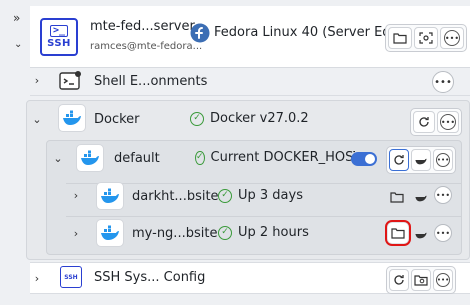 The height and width of the screenshot is (305, 470). I want to click on ssh-logo: >_ SSH, so click(59, 37).